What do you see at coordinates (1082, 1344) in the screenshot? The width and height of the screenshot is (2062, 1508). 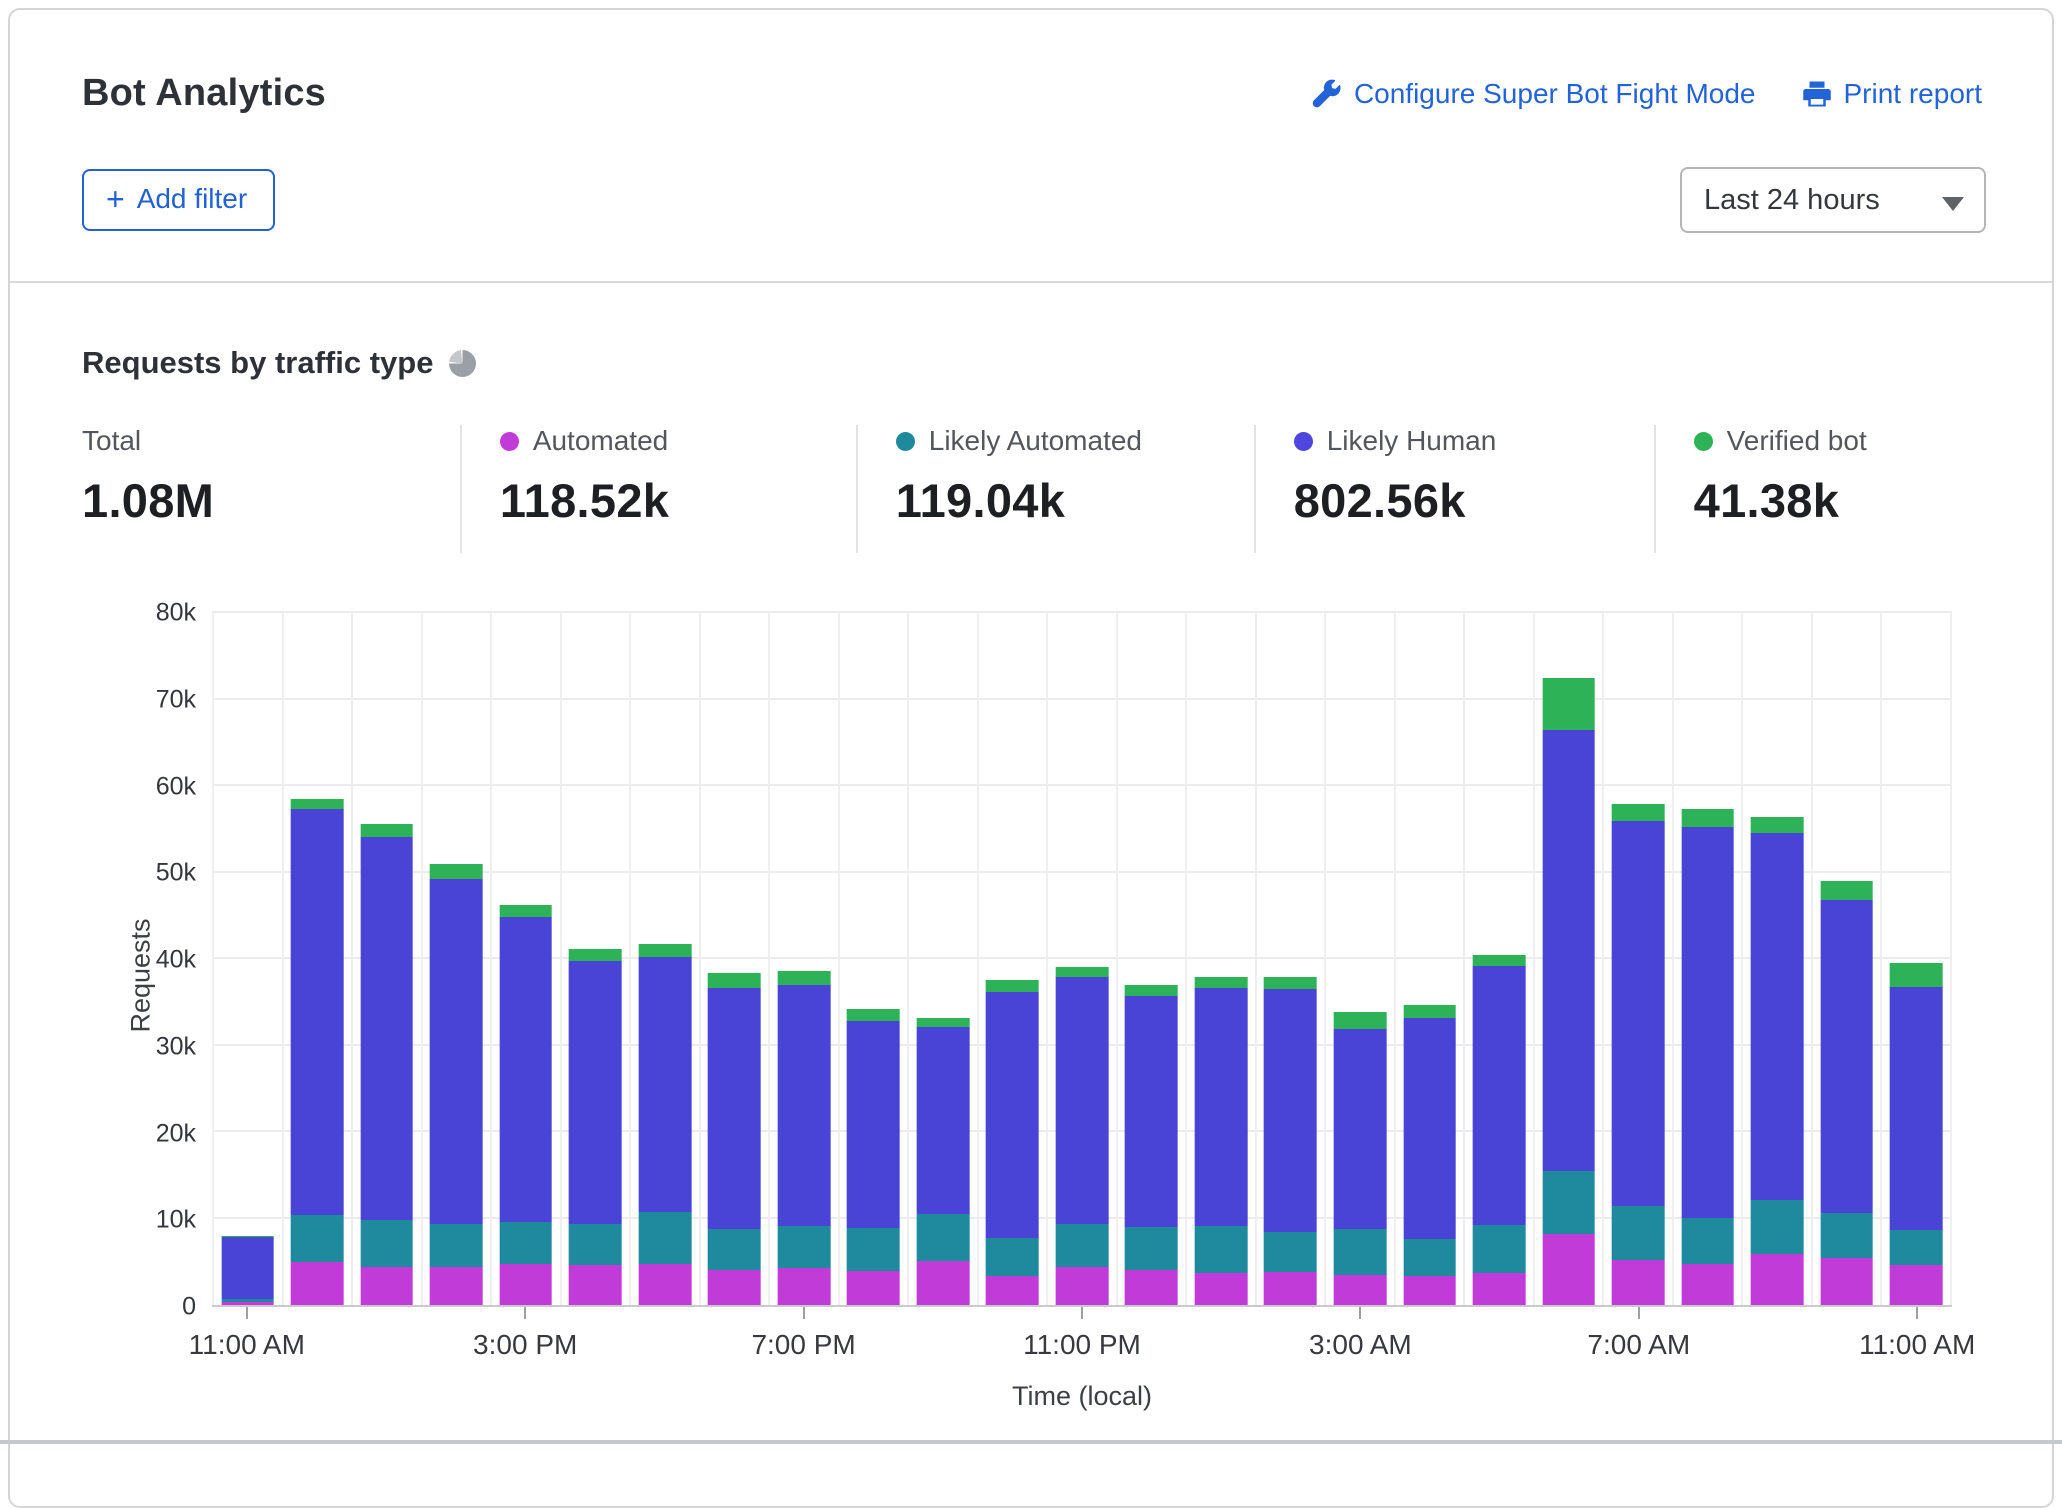 I see `x-tick-label: 11:00 PM` at bounding box center [1082, 1344].